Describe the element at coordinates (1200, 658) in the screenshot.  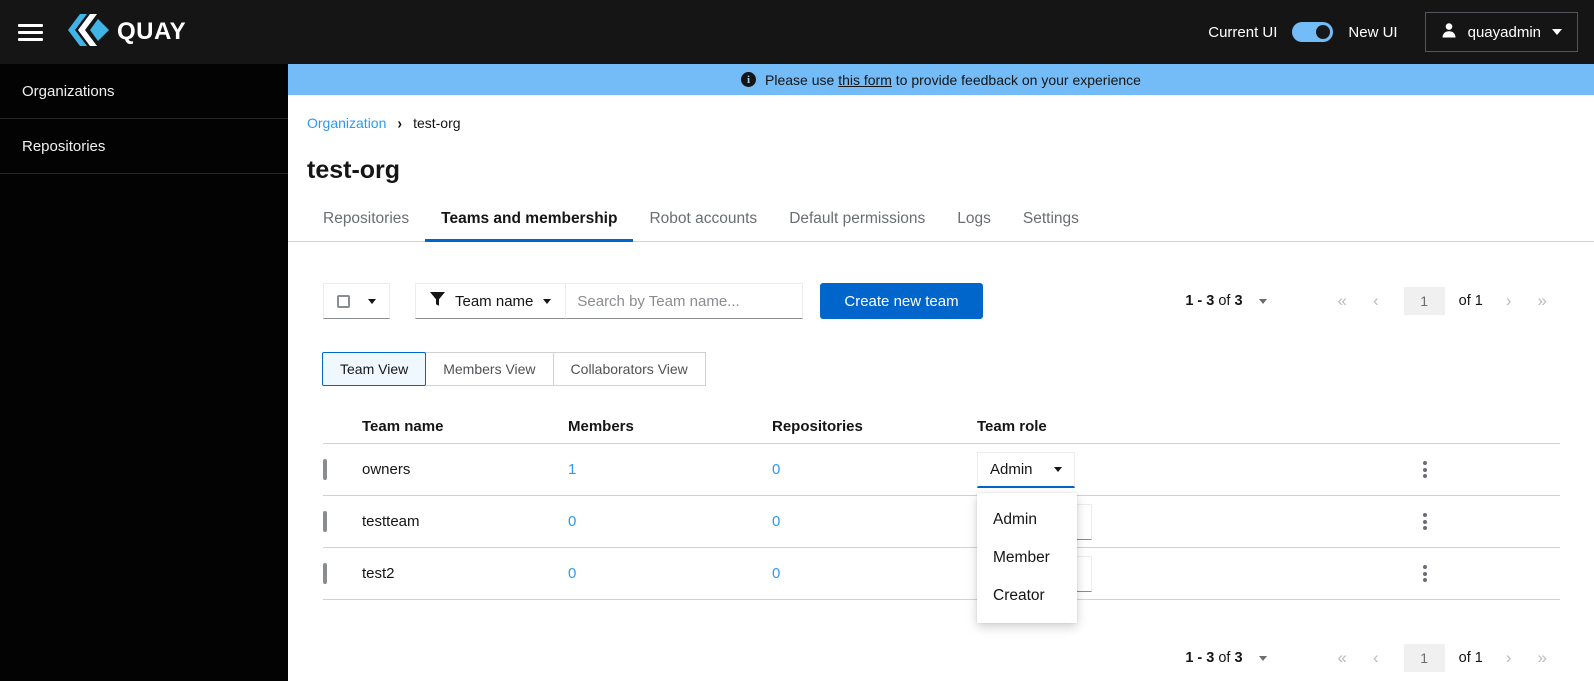
I see `pagination-range: 1 - 3` at that location.